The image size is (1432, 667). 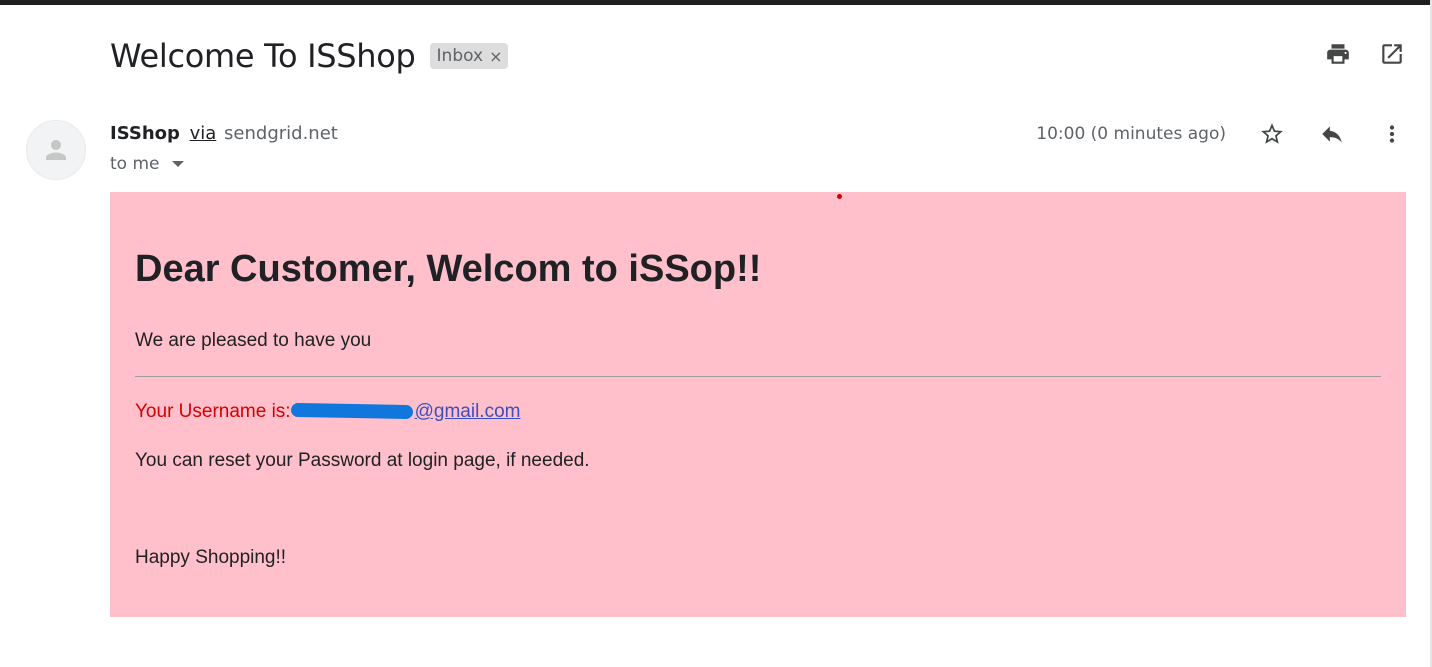 What do you see at coordinates (177, 164) in the screenshot?
I see `show-details-caret-icon` at bounding box center [177, 164].